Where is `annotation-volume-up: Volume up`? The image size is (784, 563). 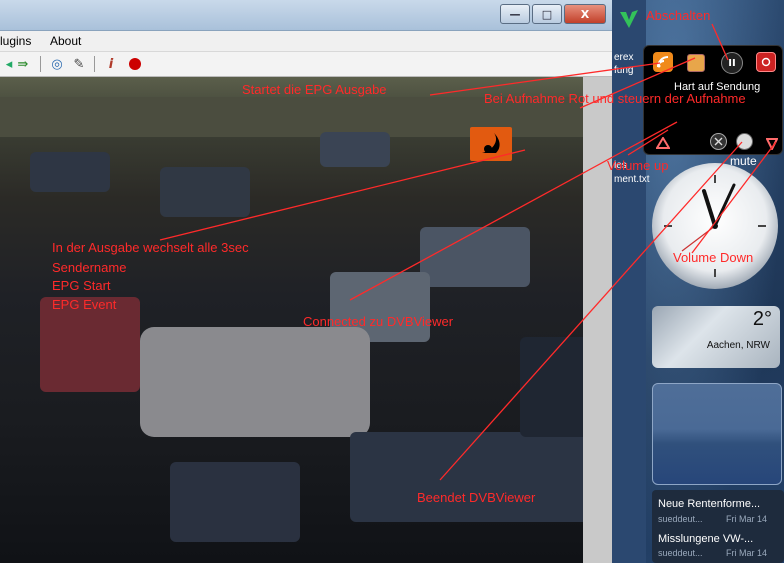 annotation-volume-up: Volume up is located at coordinates (638, 165).